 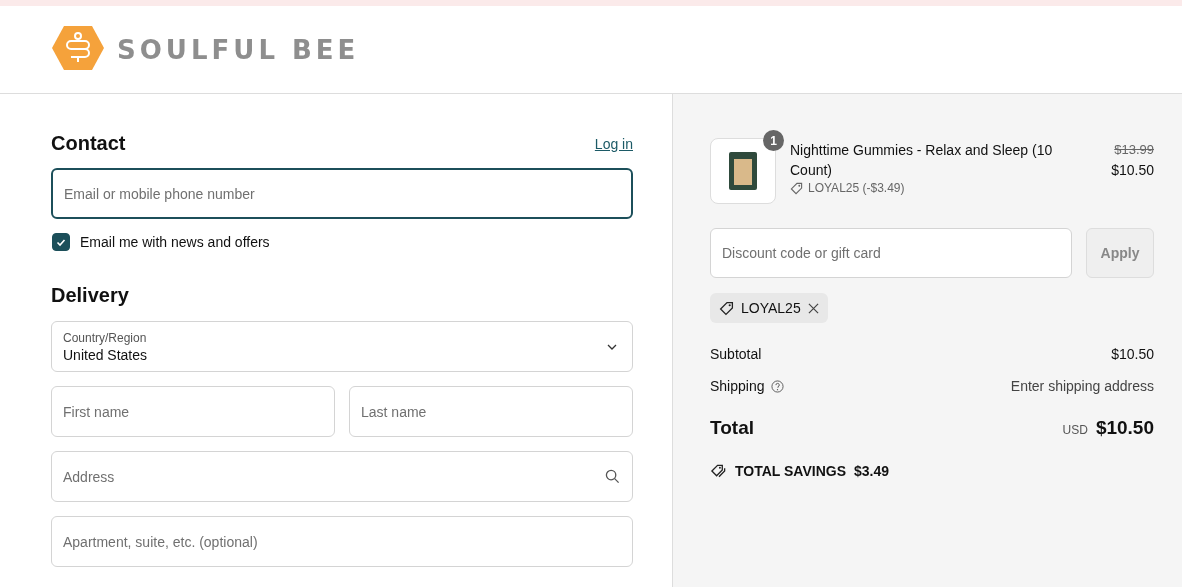 What do you see at coordinates (175, 242) in the screenshot?
I see `checkbox-label: Email me with news and offers` at bounding box center [175, 242].